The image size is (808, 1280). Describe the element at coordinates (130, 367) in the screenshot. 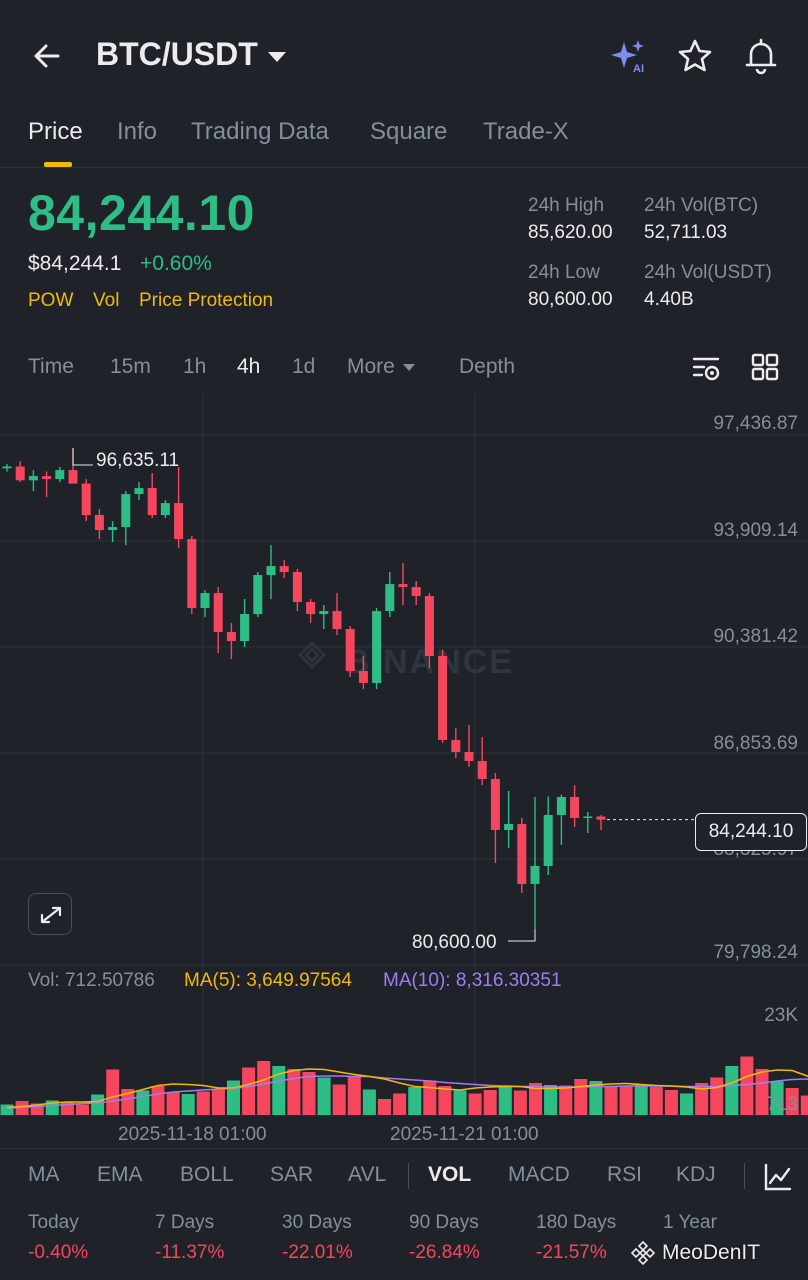

I see `timeframe-15m: 15m` at that location.